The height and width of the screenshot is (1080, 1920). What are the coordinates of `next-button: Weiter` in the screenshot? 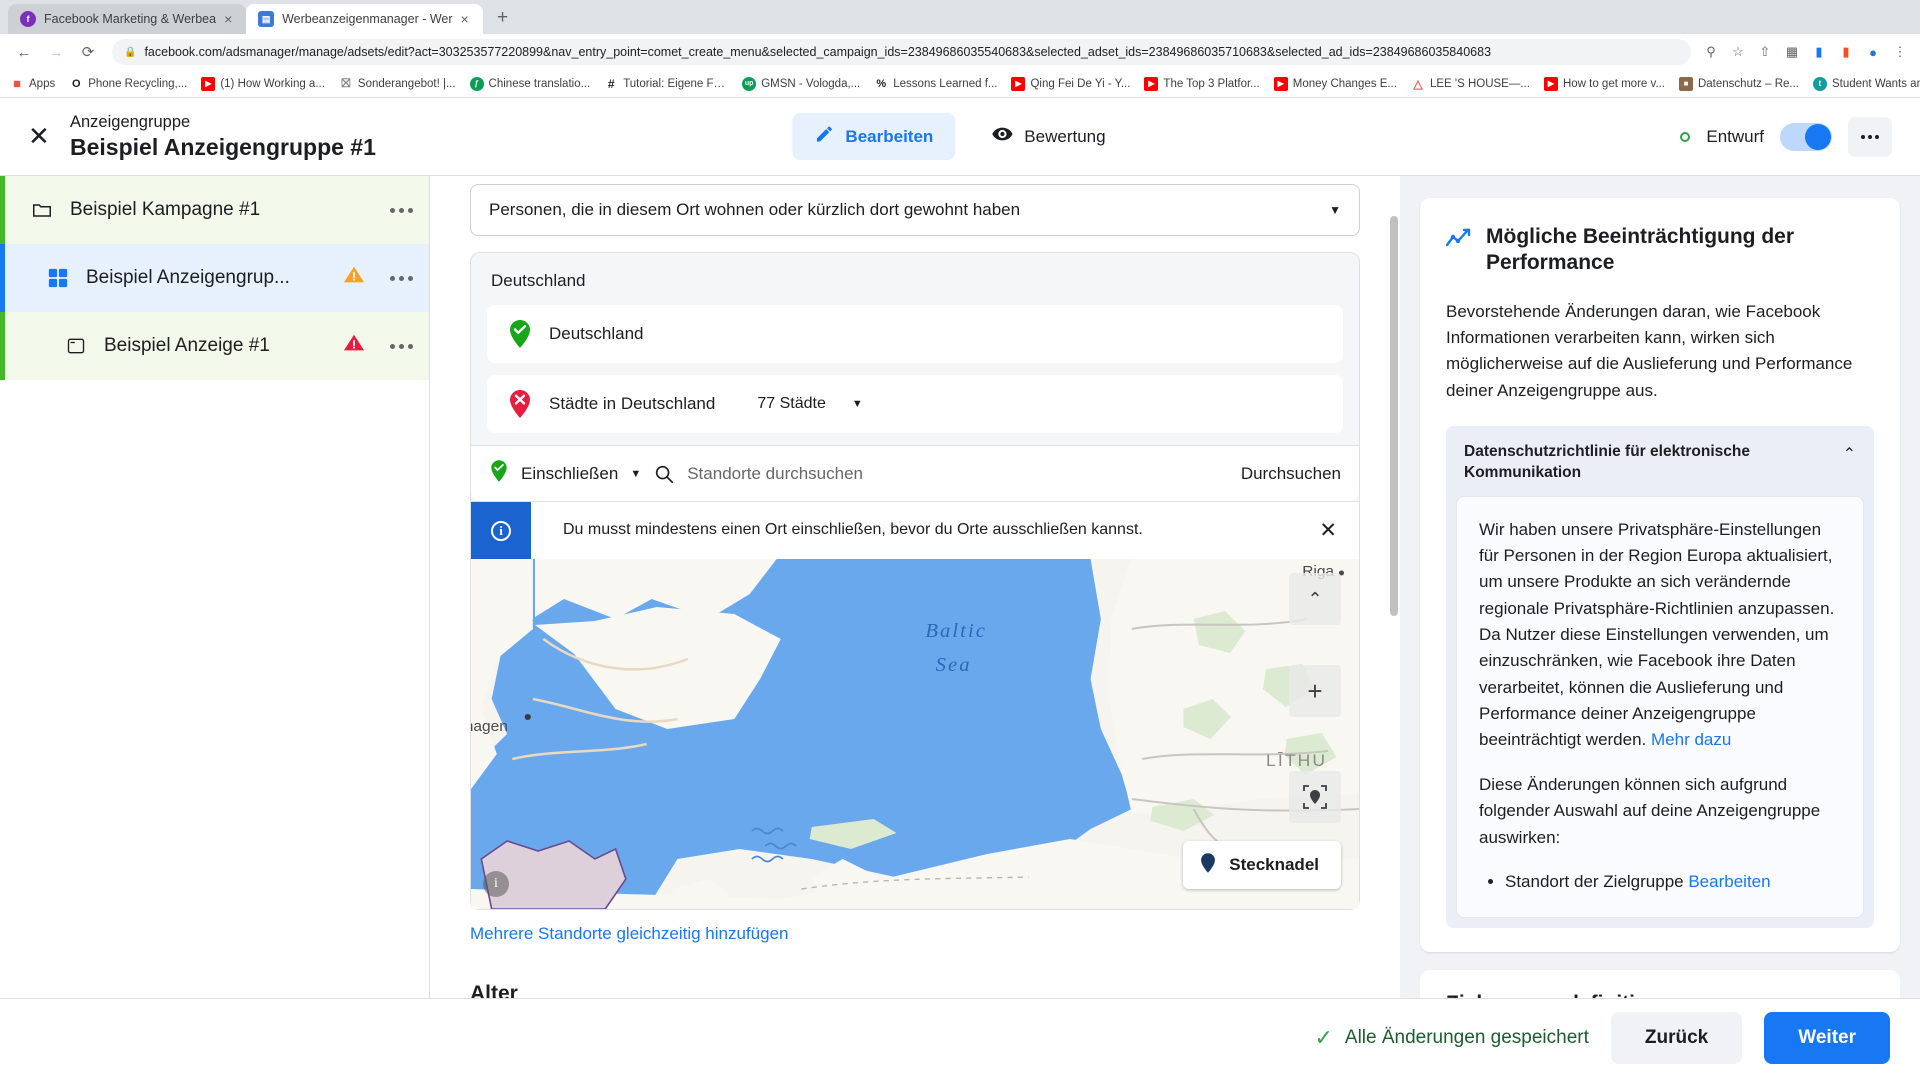 It's located at (1827, 1037).